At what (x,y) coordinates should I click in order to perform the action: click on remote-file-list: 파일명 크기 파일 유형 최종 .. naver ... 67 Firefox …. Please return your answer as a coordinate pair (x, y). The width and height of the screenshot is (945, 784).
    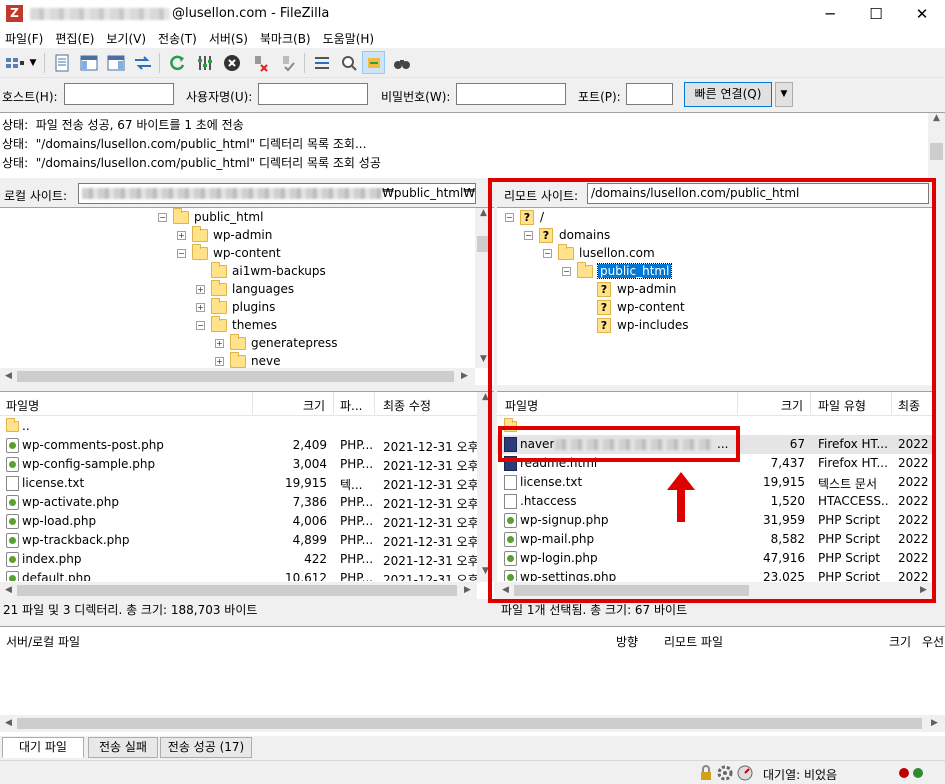
    Looking at the image, I should click on (715, 495).